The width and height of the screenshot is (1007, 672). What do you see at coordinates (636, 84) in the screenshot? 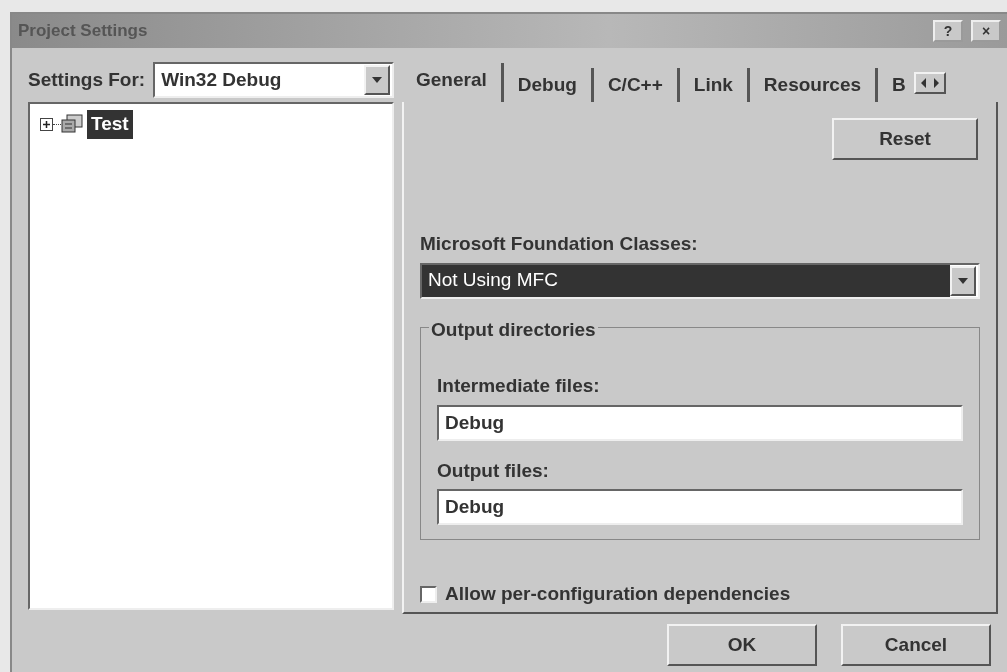
I see `tab: C/C++` at bounding box center [636, 84].